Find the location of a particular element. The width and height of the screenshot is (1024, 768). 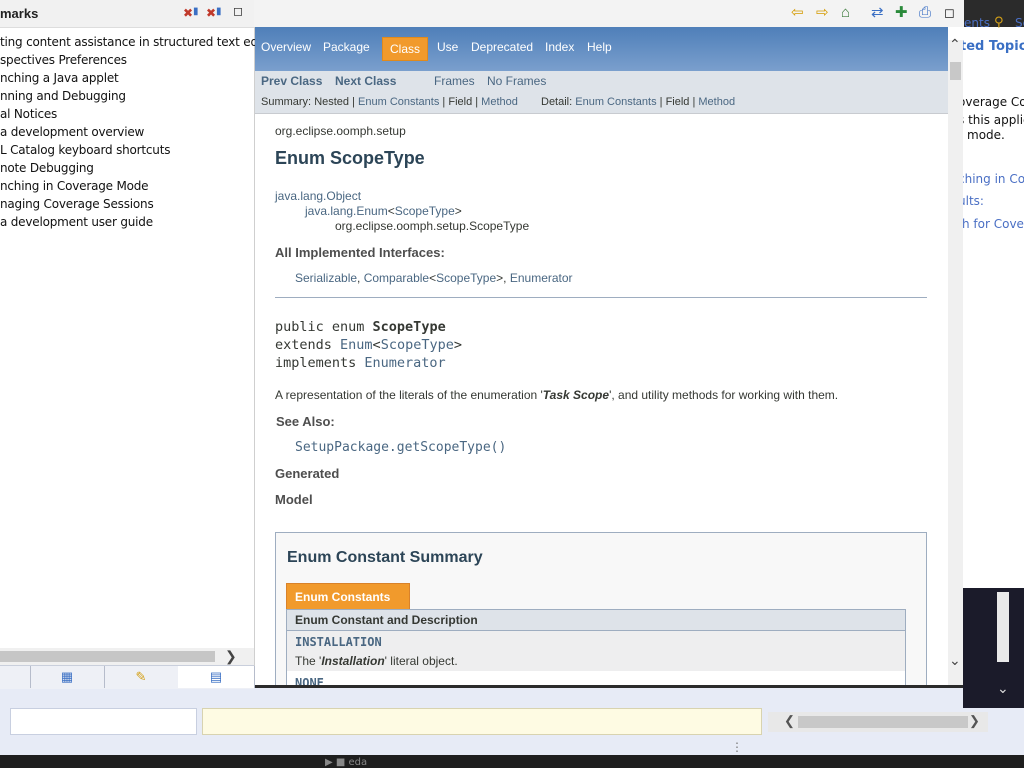

list-item: naging Coverage Sessions is located at coordinates (141, 204).